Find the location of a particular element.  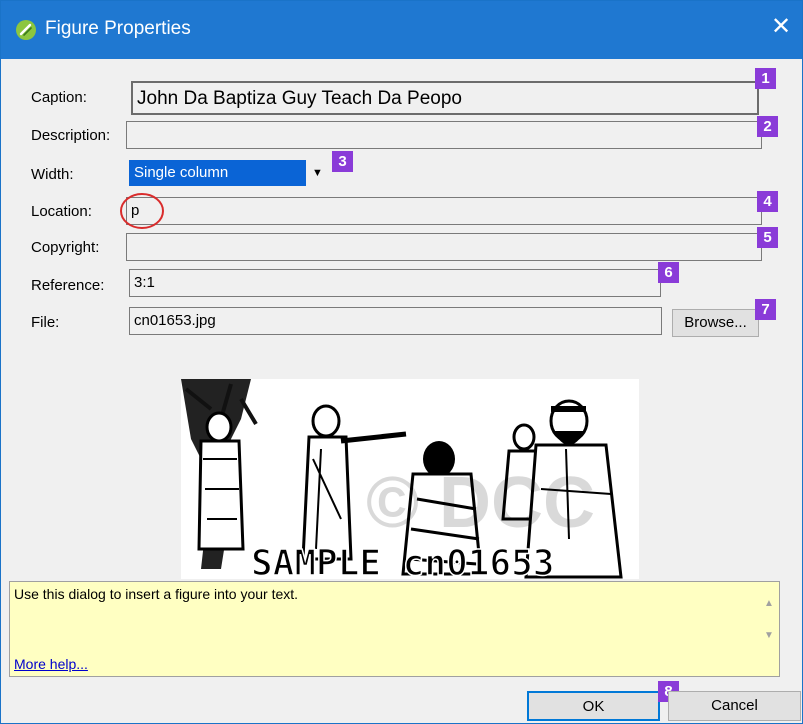

caption-input: John Da Baptiza Guy Teach Da Peopo is located at coordinates (445, 98).